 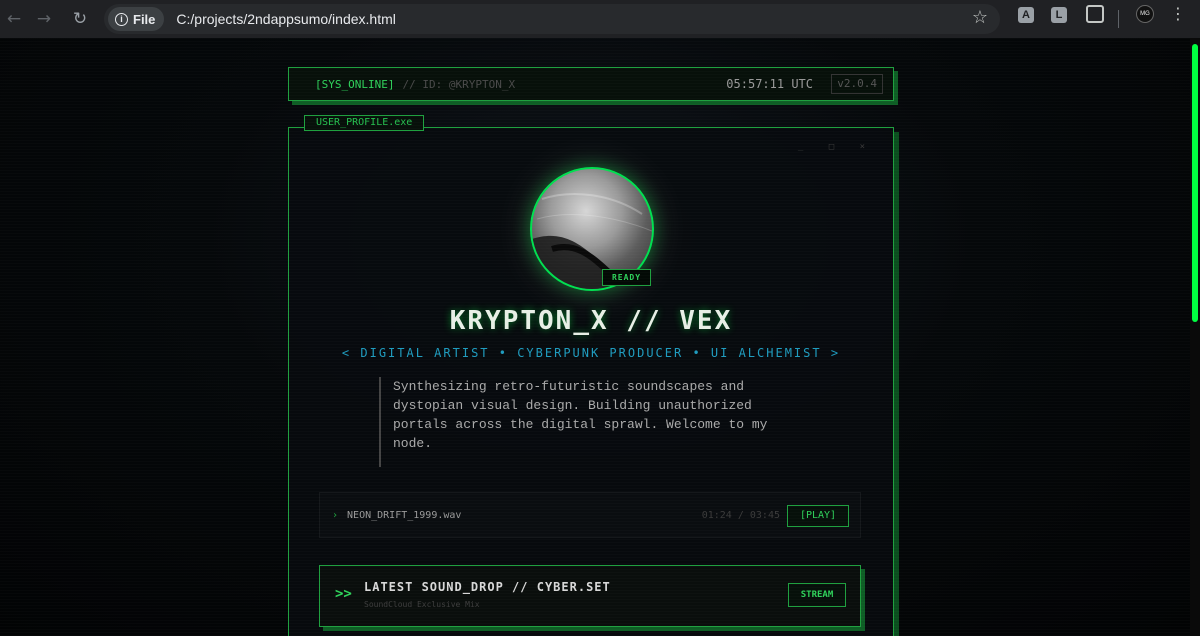 What do you see at coordinates (740, 515) in the screenshot?
I see `track-time: 01:24 / 03:45` at bounding box center [740, 515].